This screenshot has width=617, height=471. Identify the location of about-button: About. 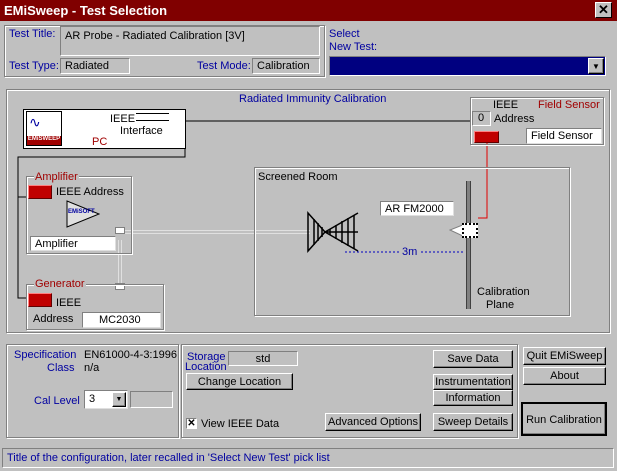
(564, 376).